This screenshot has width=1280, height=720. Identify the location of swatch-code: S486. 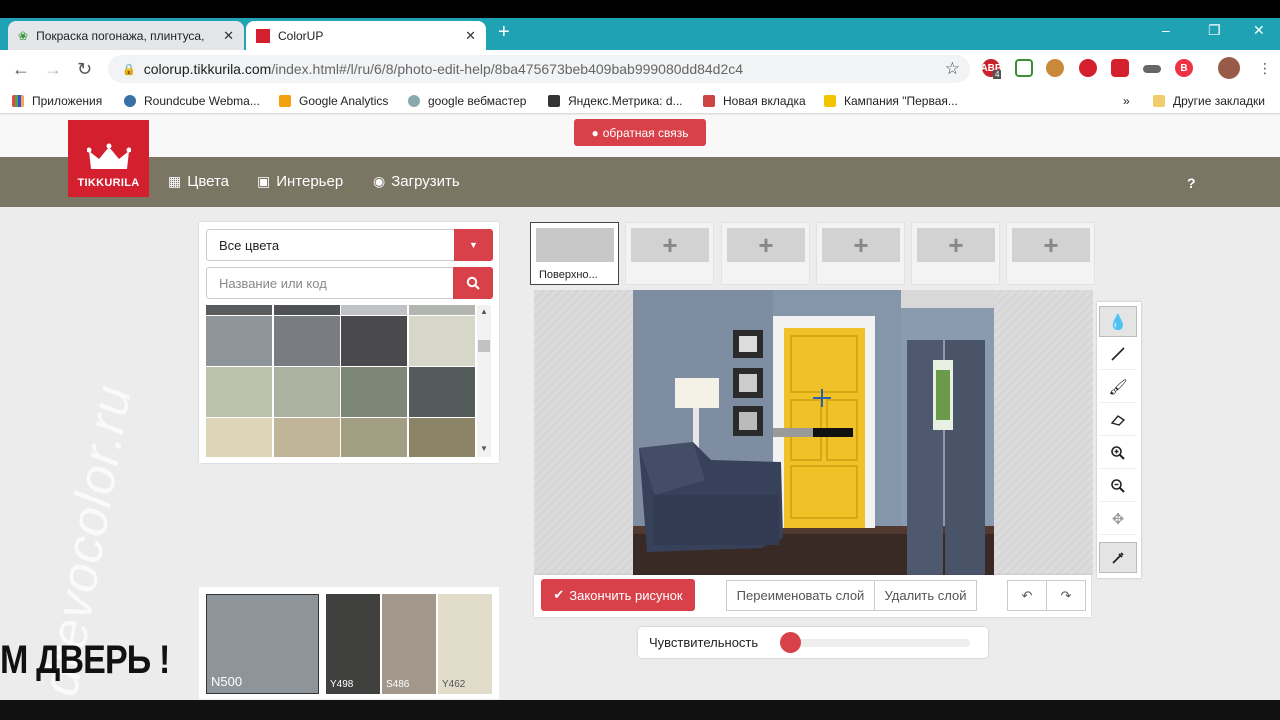
(398, 684).